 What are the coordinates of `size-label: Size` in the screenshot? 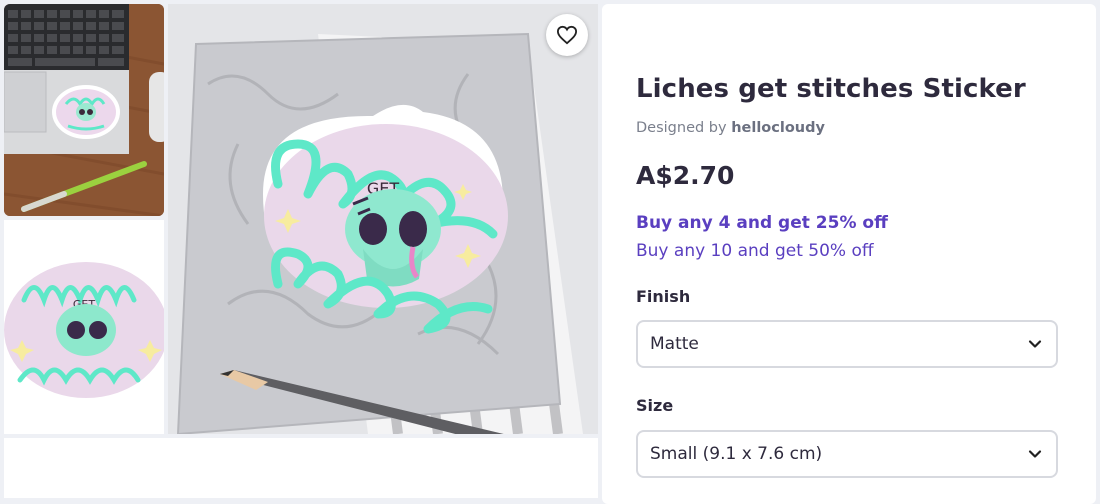 It's located at (655, 405).